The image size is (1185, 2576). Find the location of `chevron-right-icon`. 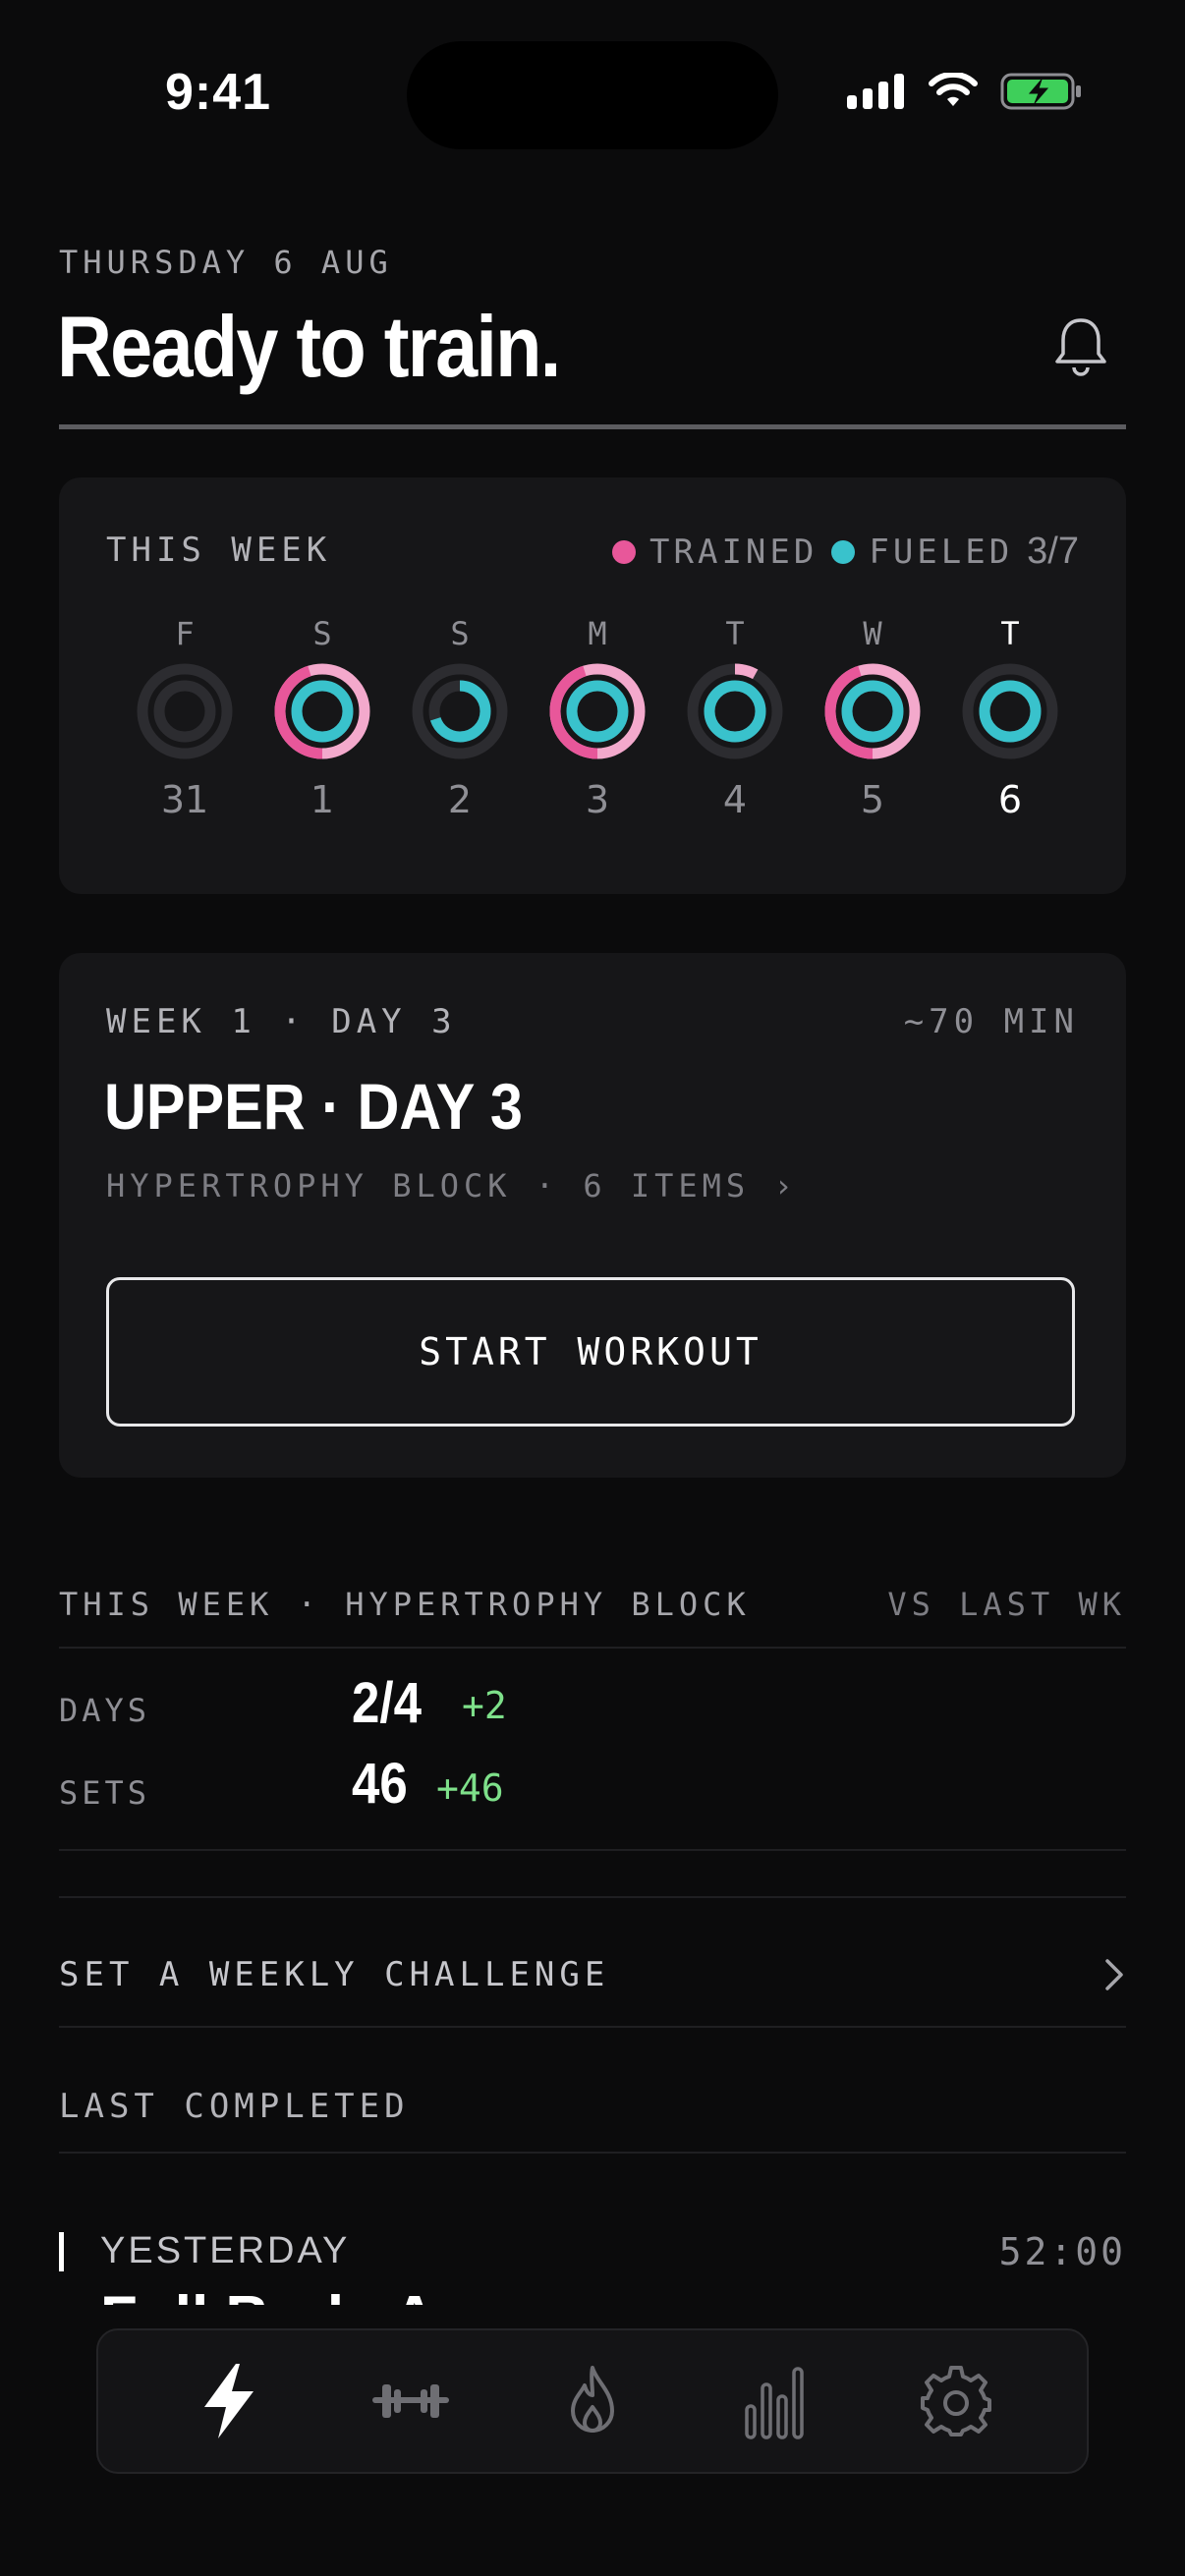

chevron-right-icon is located at coordinates (1114, 1974).